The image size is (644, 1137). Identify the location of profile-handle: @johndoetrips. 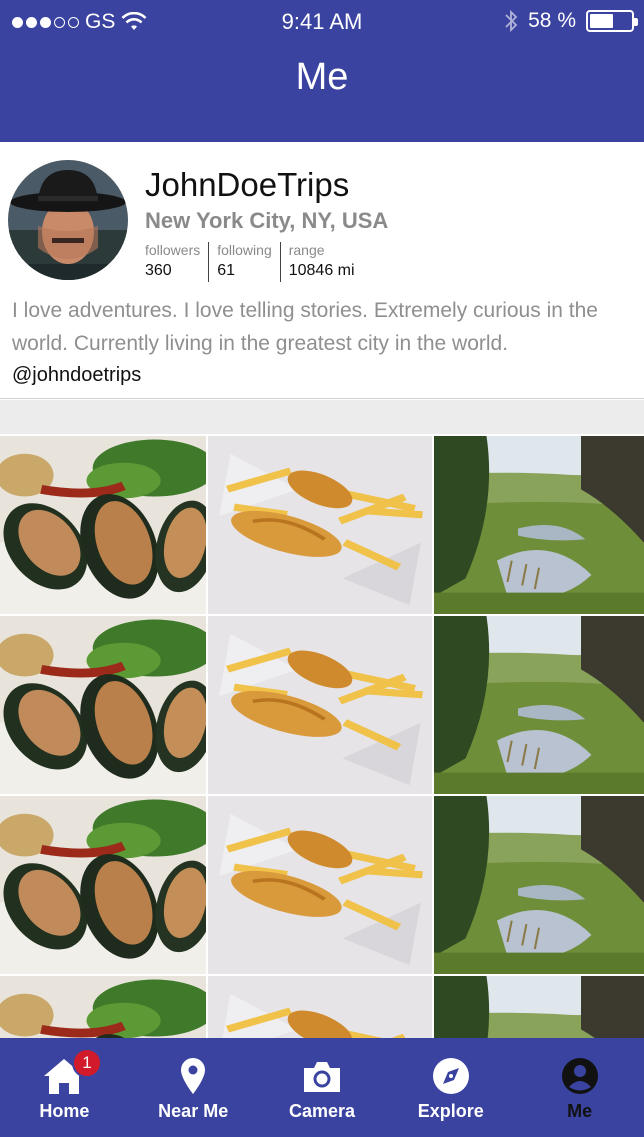
(76, 375).